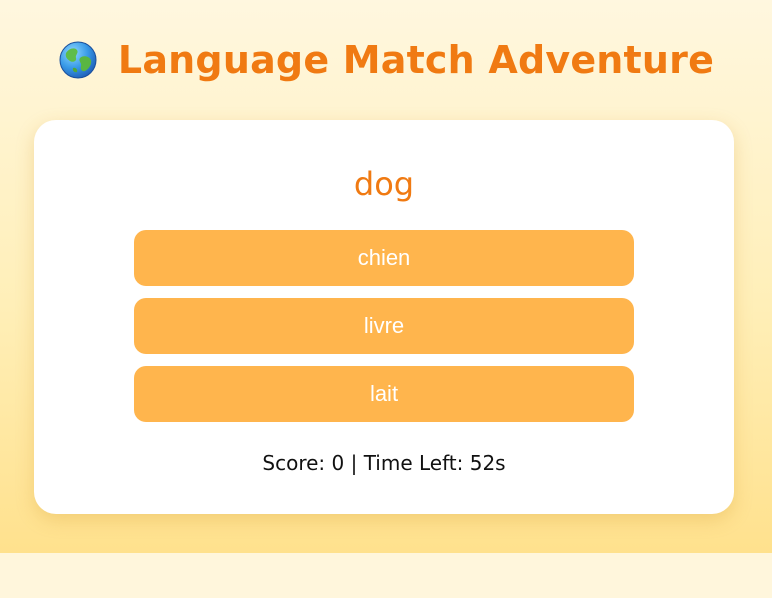  What do you see at coordinates (384, 394) in the screenshot?
I see `answer-button-lait: lait` at bounding box center [384, 394].